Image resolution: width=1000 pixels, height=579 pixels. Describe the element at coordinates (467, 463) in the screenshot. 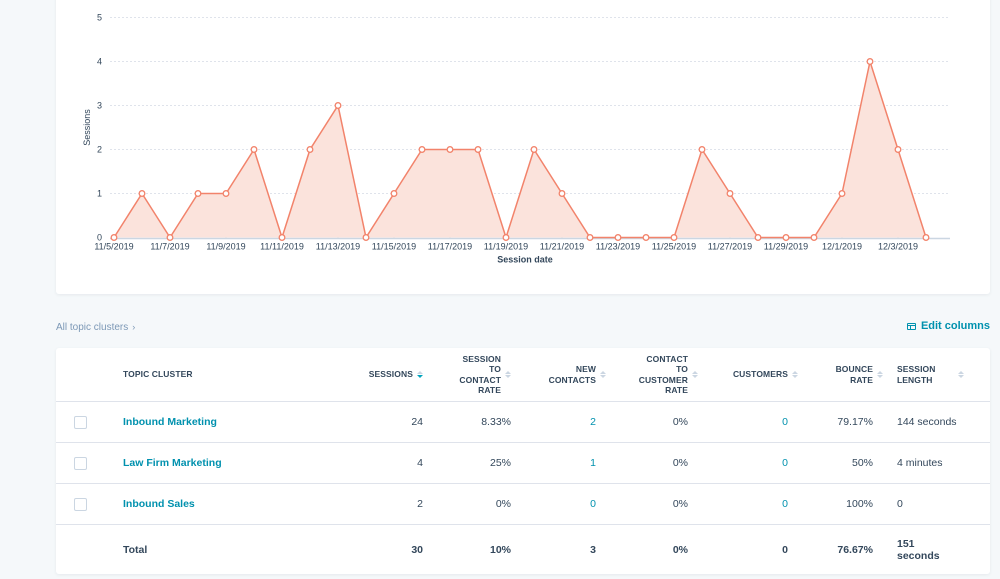

I see `cell-session-to-contact-rate: 25%` at that location.